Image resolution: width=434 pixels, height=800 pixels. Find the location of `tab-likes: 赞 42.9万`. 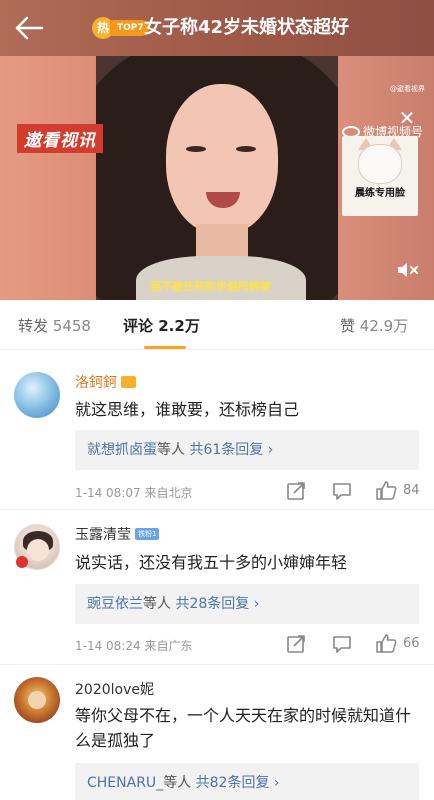

tab-likes: 赞 42.9万 is located at coordinates (374, 325).